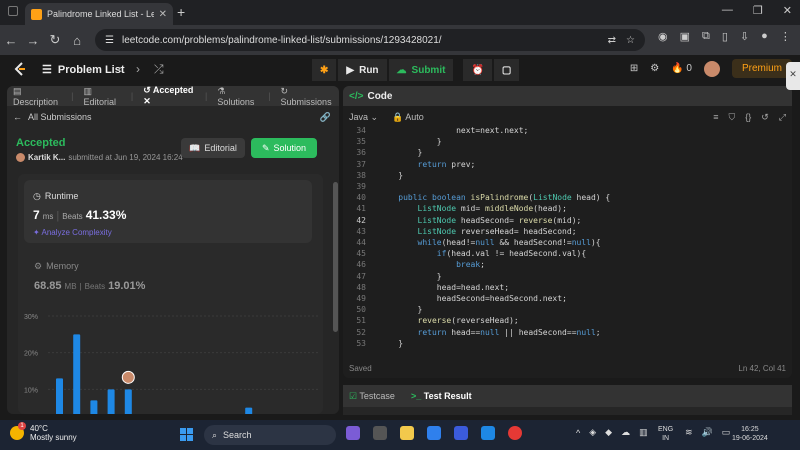 Image resolution: width=800 pixels, height=450 pixels. What do you see at coordinates (169, 96) in the screenshot?
I see `tab-accepted: ↺ Accepted ✕` at bounding box center [169, 96].